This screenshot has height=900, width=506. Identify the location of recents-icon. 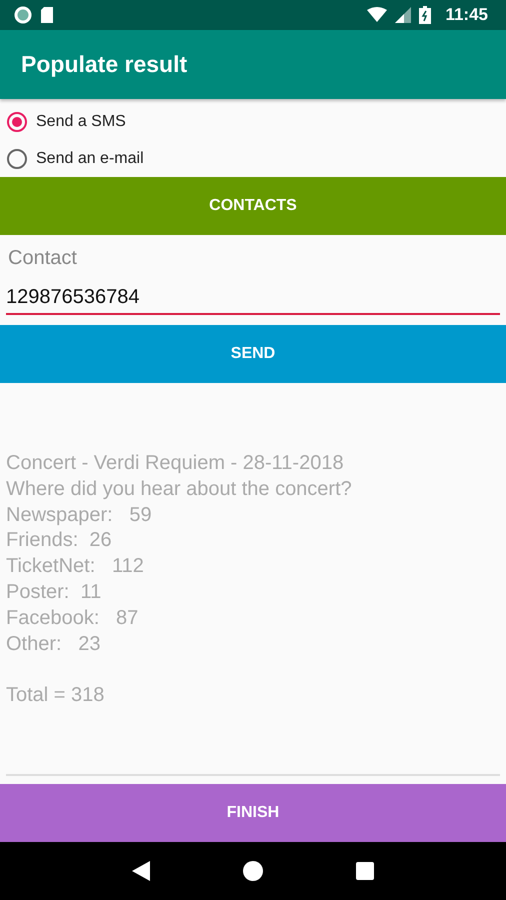
(365, 871).